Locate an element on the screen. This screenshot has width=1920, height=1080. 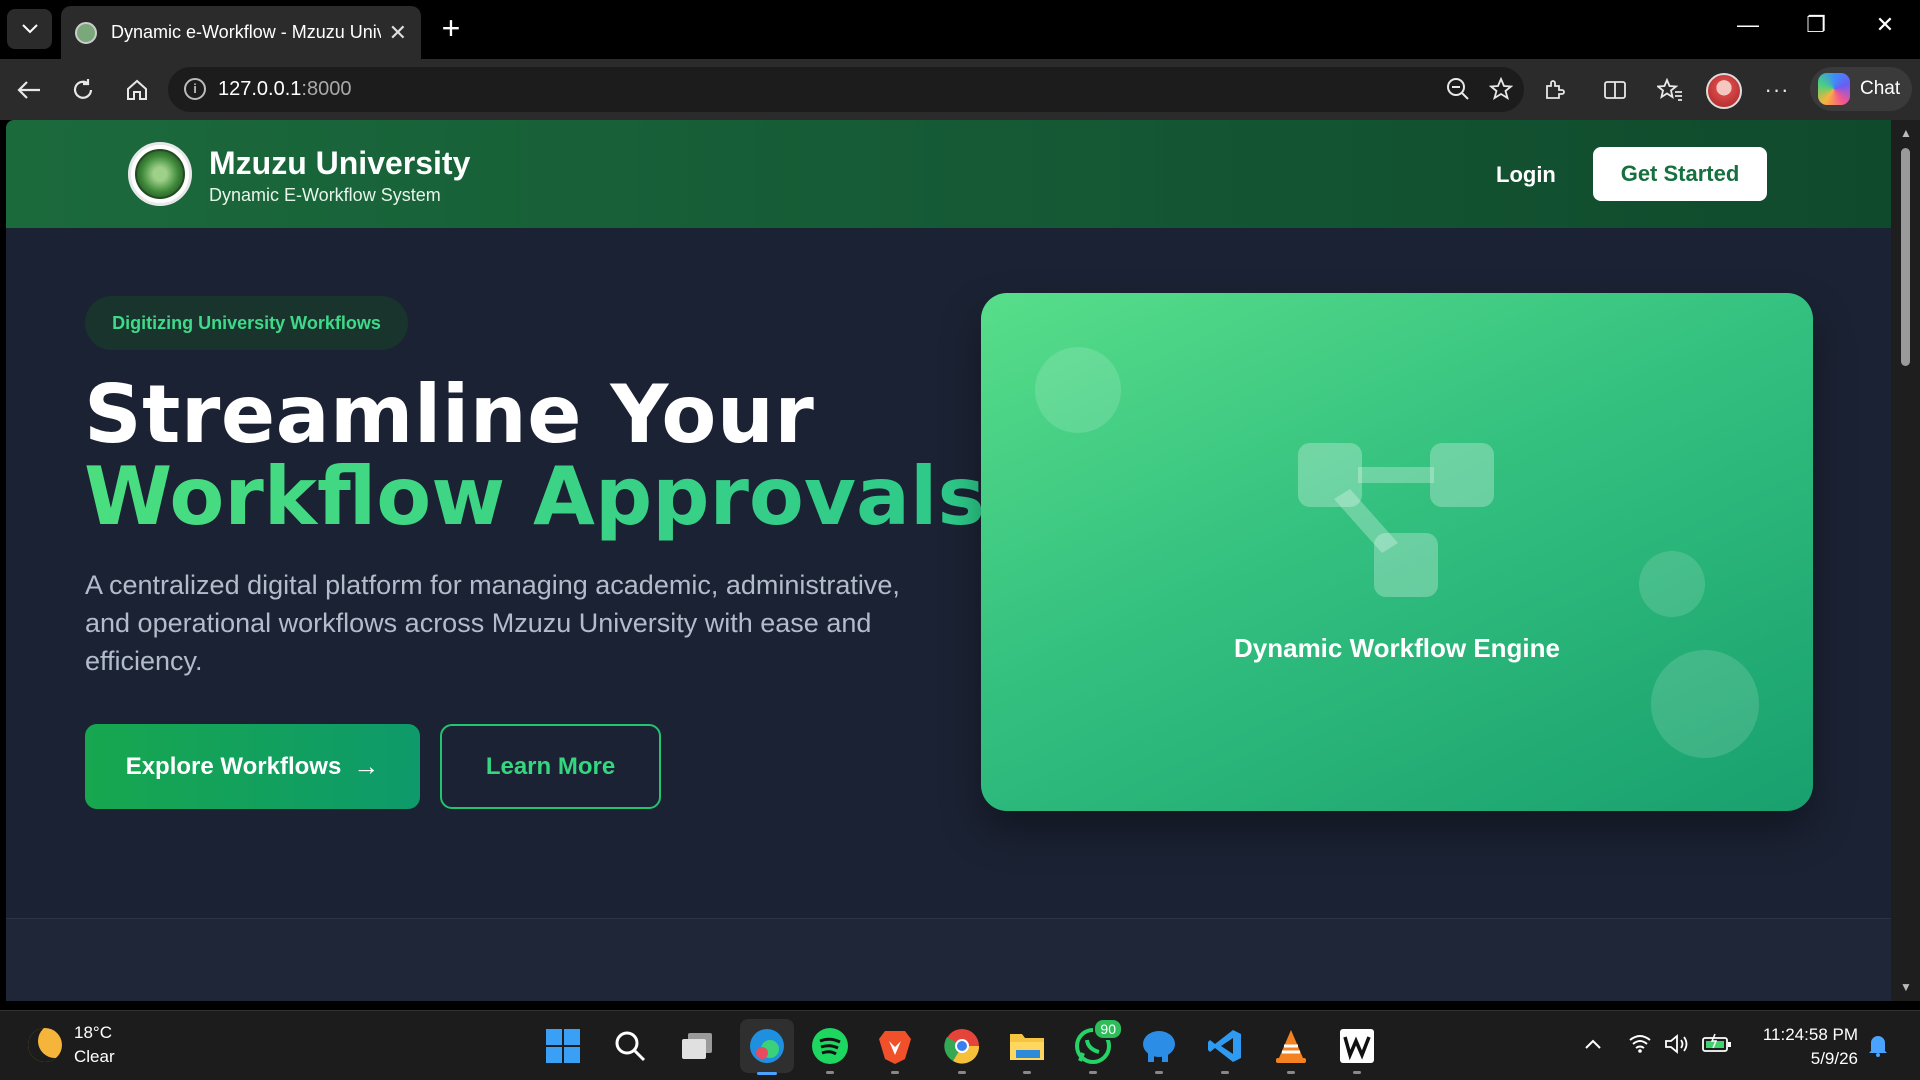
new-tab-button: + is located at coordinates (451, 28).